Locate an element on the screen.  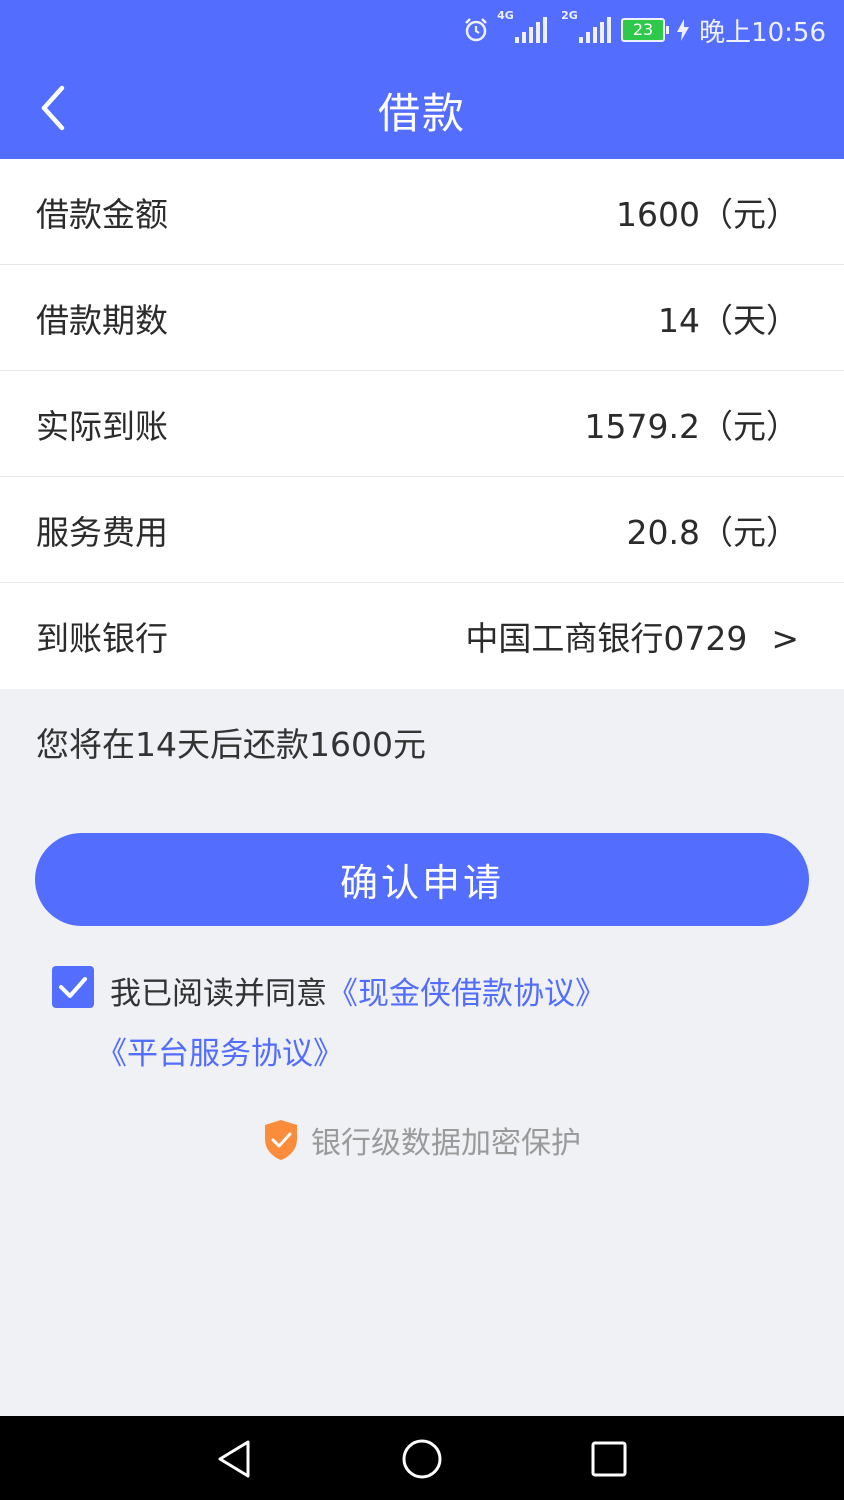
check-icon is located at coordinates (73, 987).